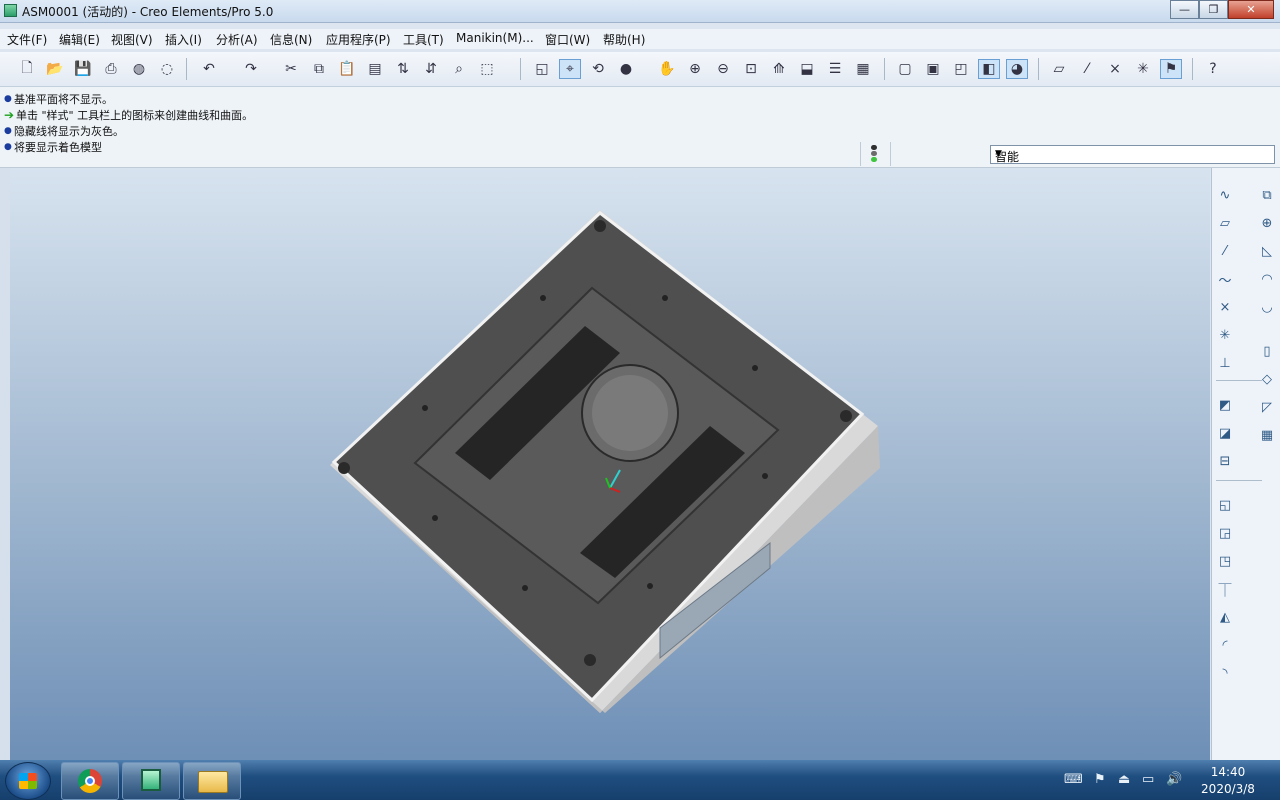  I want to click on flexible-icon: ⊟, so click(1225, 461).